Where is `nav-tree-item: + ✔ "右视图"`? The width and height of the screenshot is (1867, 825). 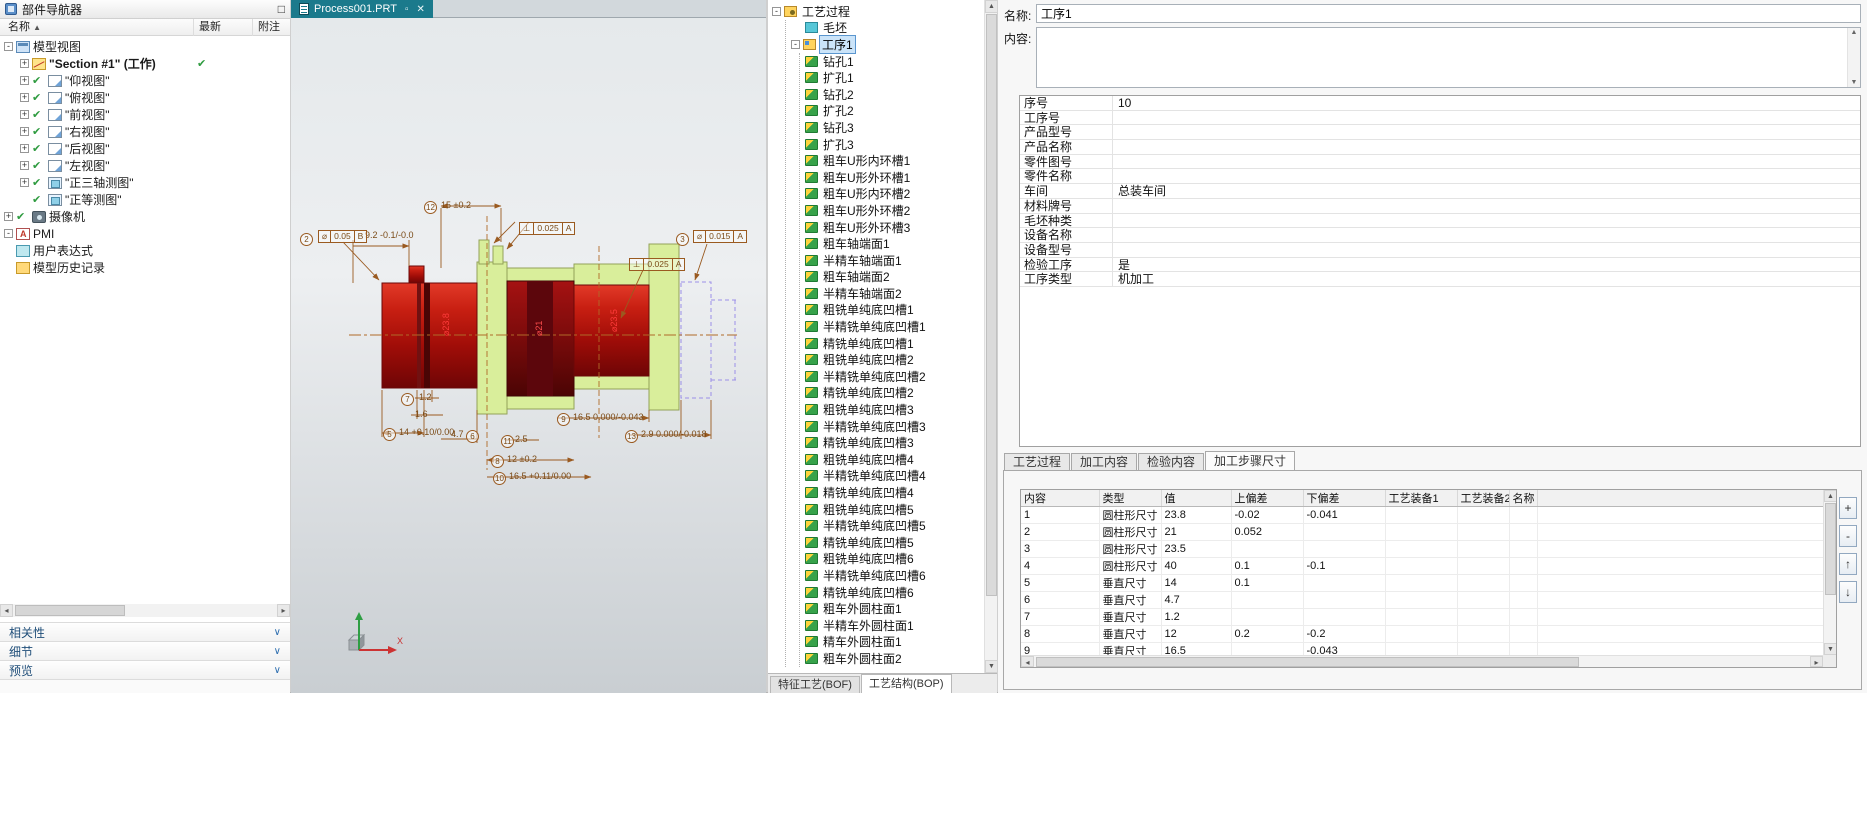
nav-tree-item: + ✔ "右视图" is located at coordinates (145, 131).